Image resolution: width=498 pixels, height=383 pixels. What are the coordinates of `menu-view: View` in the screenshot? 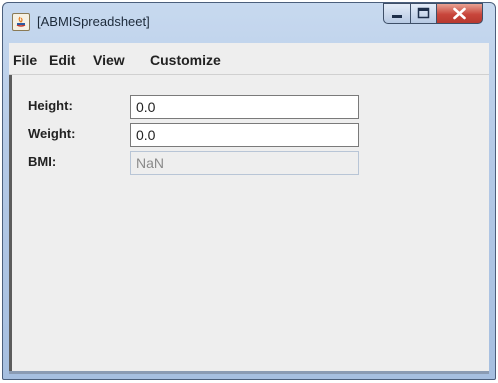 It's located at (109, 60).